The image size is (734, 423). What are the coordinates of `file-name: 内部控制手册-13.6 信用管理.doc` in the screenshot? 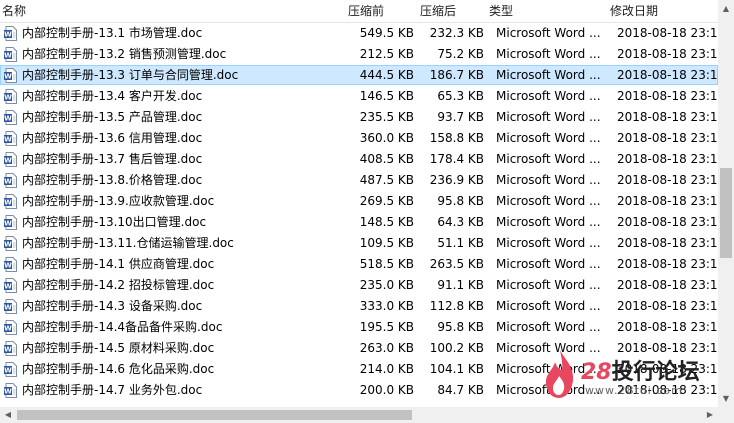 It's located at (112, 138).